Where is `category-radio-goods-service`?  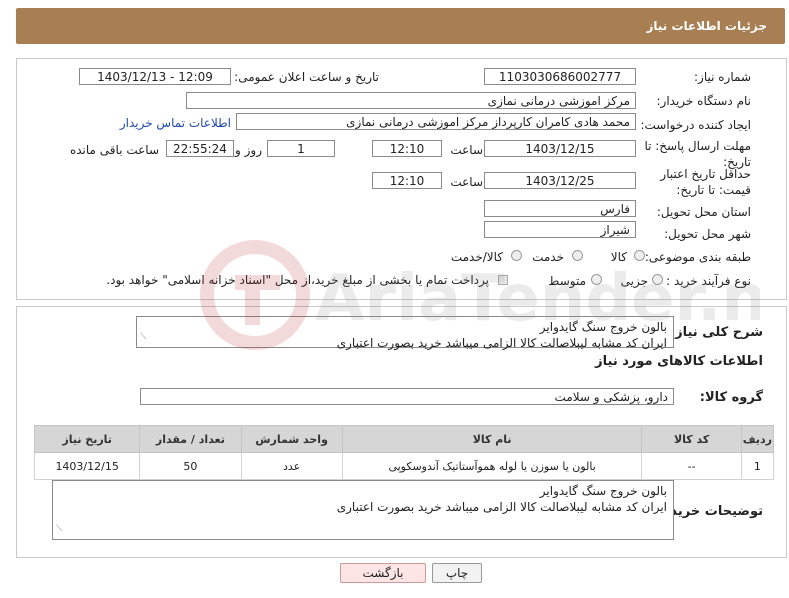 category-radio-goods-service is located at coordinates (516, 255).